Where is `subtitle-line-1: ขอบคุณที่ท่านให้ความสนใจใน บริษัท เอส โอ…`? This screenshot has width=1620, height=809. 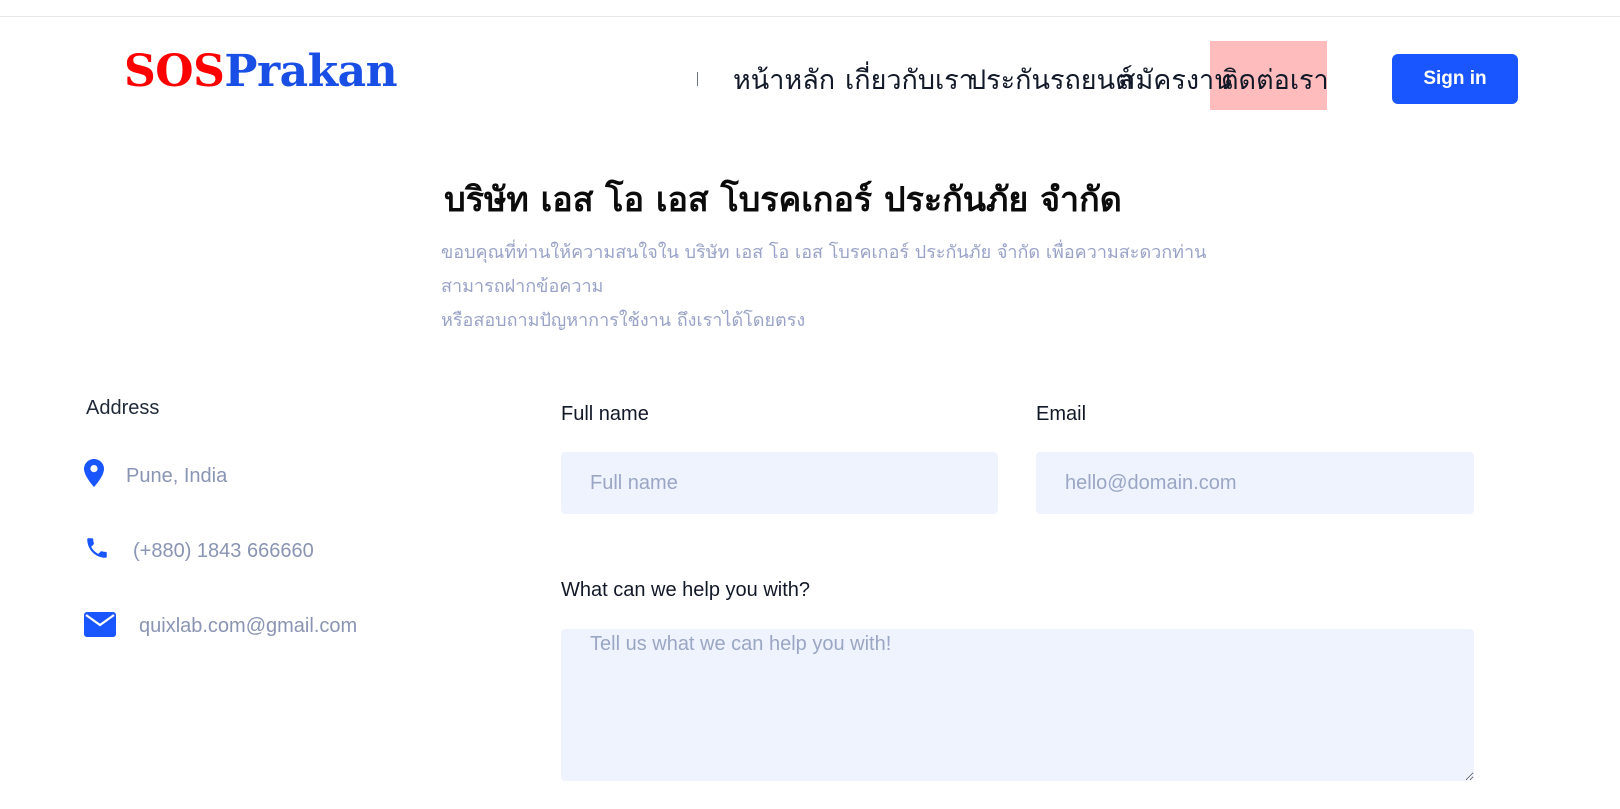
subtitle-line-1: ขอบคุณที่ท่านให้ความสนใจใน บริษัท เอส โอ… is located at coordinates (824, 269).